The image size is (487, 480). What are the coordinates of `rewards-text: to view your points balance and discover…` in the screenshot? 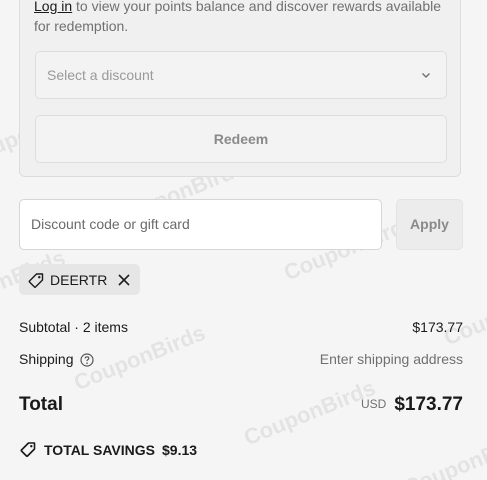 It's located at (238, 17).